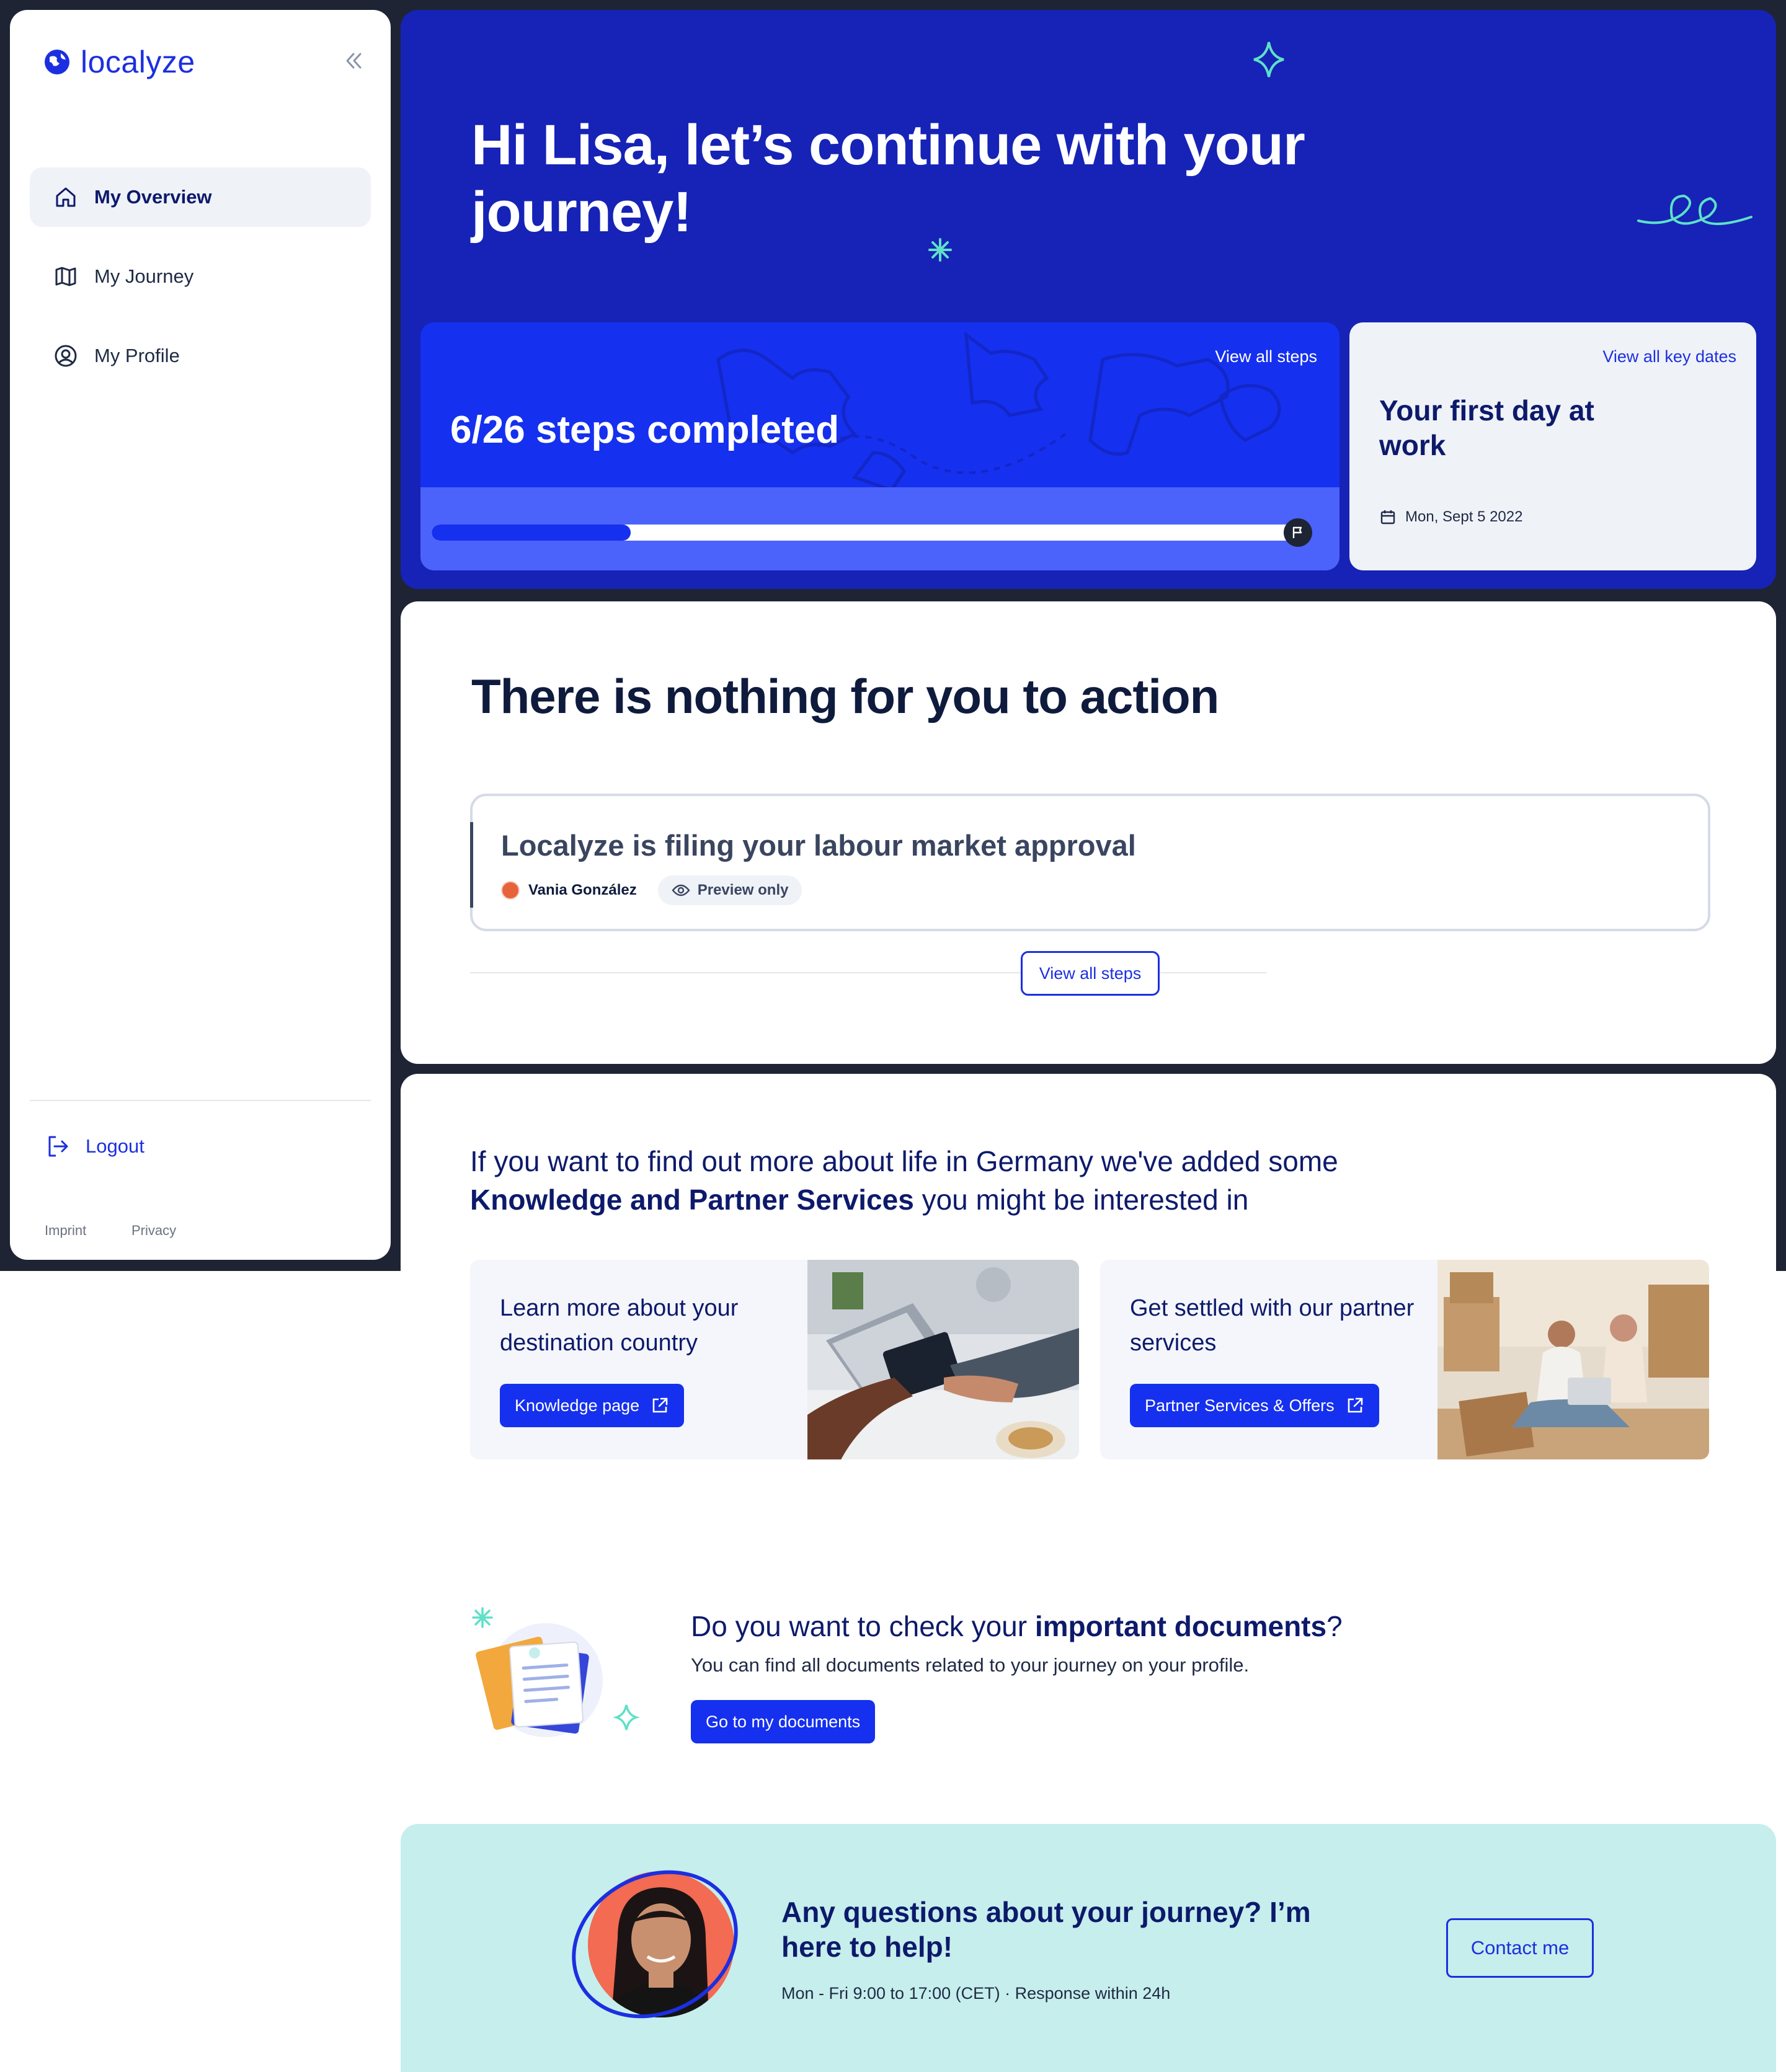  Describe the element at coordinates (1081, 1200) in the screenshot. I see `knowledge-intro-text-end: you might be interested in` at that location.